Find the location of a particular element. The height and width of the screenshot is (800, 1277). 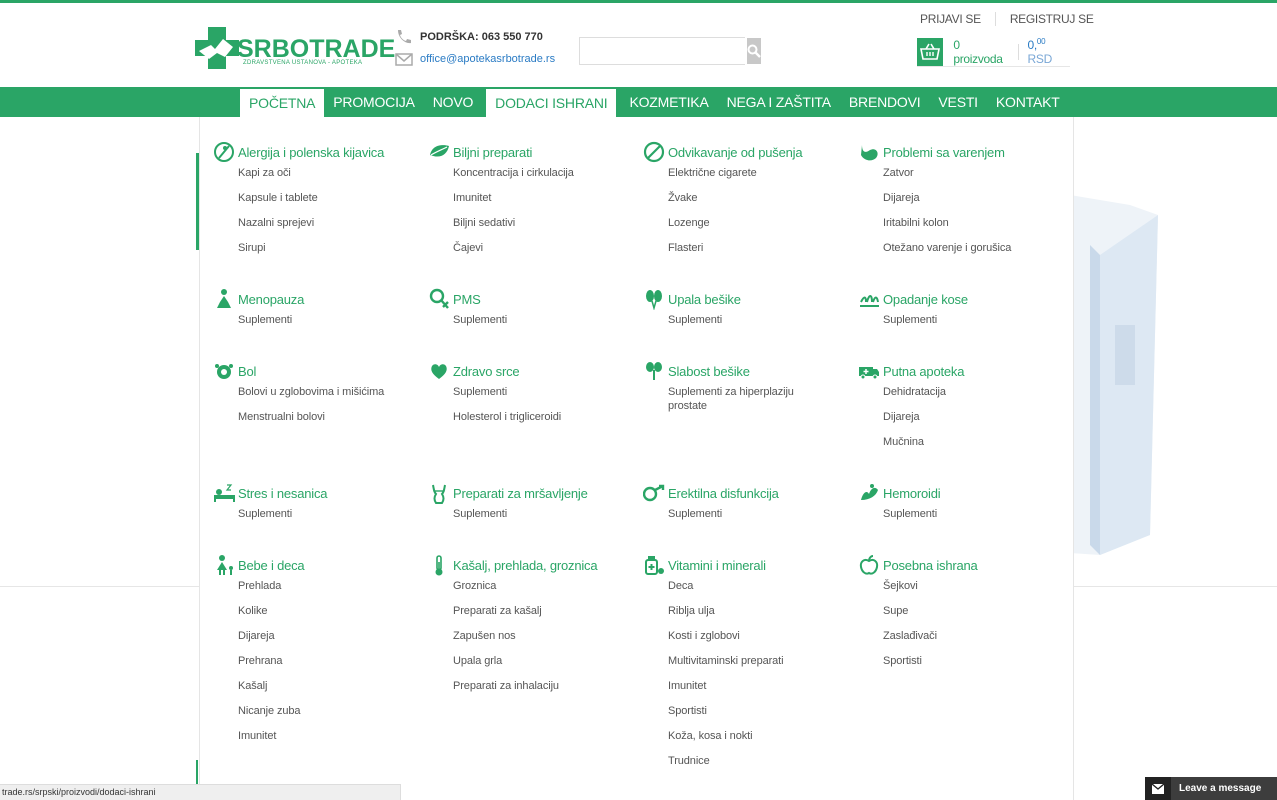

category-title: PMS is located at coordinates (467, 299).